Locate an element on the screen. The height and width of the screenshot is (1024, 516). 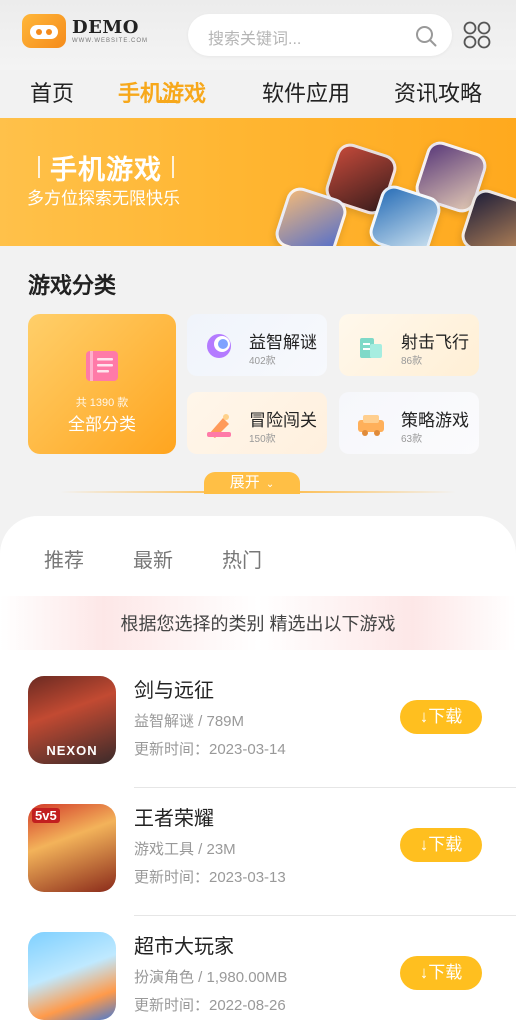
category-adventure: 冒险闯关 150款 is located at coordinates (257, 423).